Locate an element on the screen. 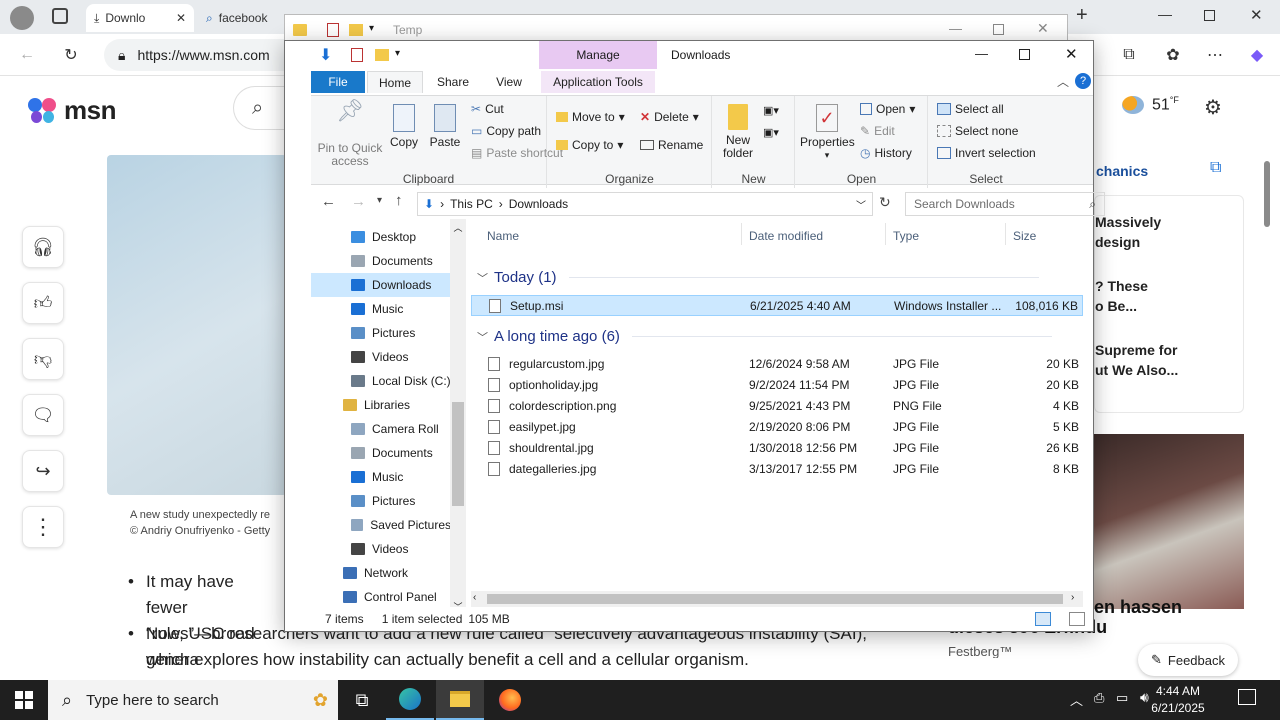 The image size is (1280, 720). more-options-icon: ⋯ is located at coordinates (1215, 55).